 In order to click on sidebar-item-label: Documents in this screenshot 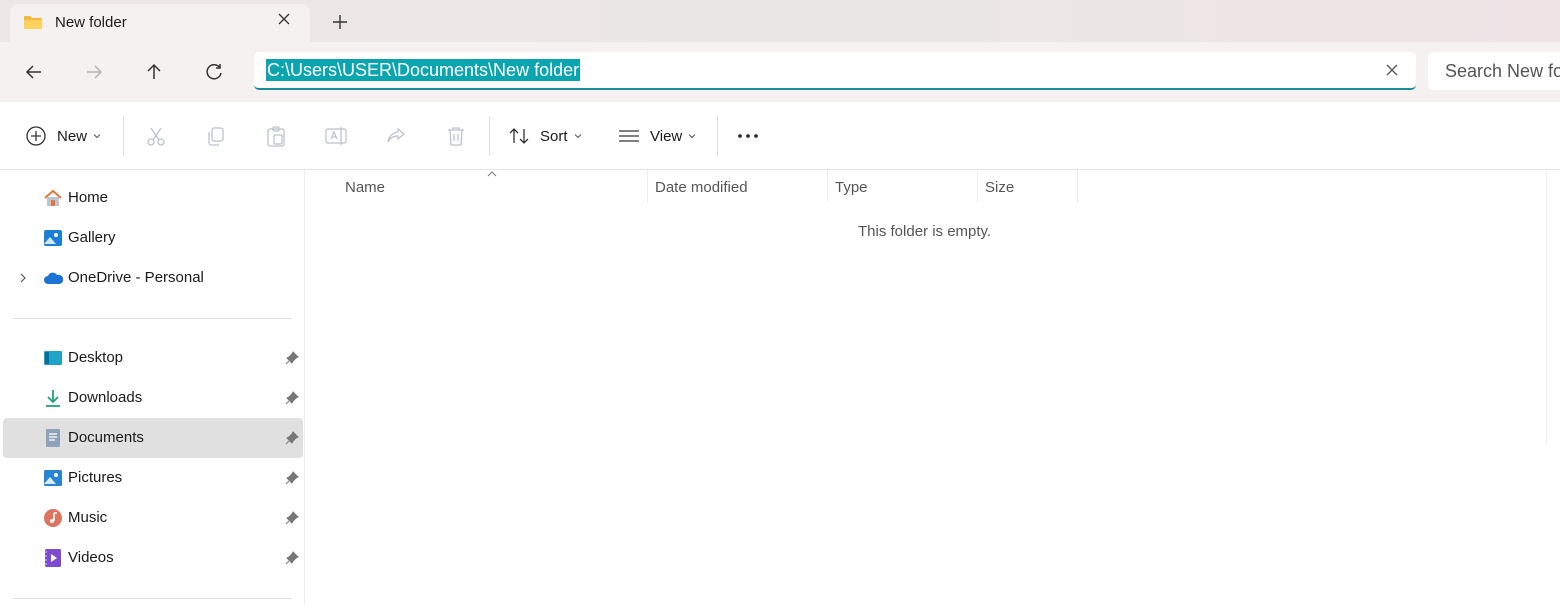, I will do `click(106, 437)`.